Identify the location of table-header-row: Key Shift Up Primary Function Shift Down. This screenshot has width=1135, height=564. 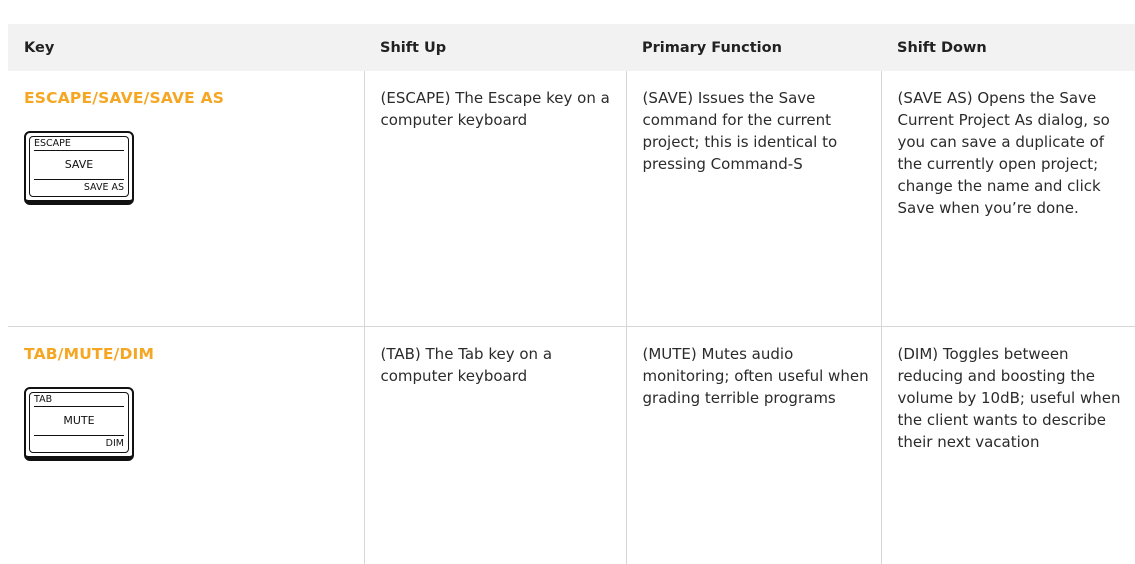
(571, 47).